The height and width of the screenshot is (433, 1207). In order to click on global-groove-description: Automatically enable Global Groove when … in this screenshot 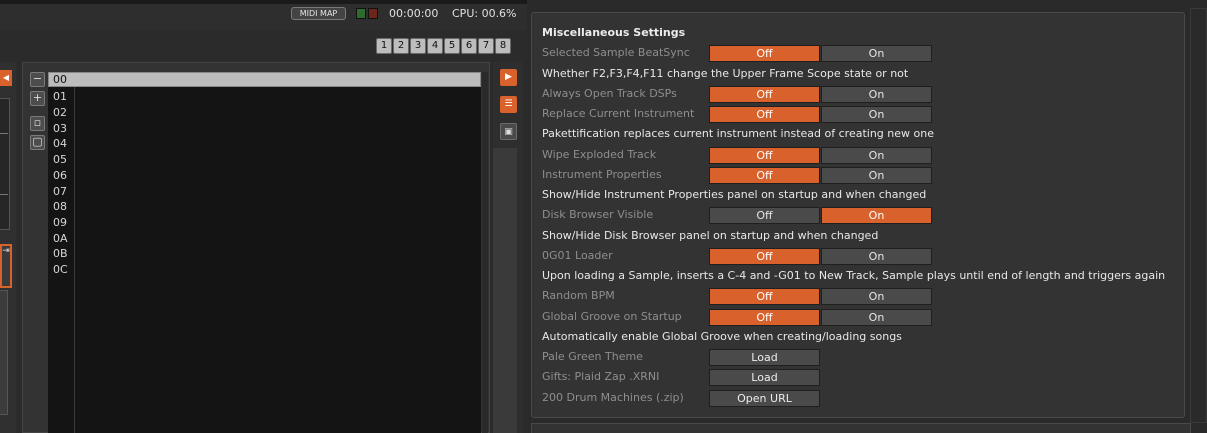, I will do `click(722, 336)`.